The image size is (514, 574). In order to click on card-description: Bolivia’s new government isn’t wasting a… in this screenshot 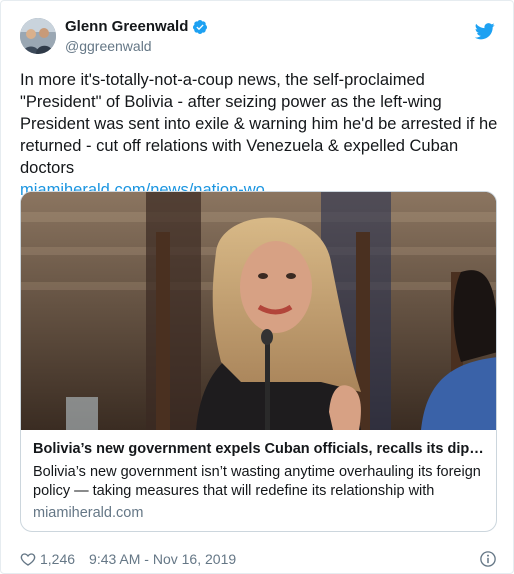, I will do `click(257, 481)`.